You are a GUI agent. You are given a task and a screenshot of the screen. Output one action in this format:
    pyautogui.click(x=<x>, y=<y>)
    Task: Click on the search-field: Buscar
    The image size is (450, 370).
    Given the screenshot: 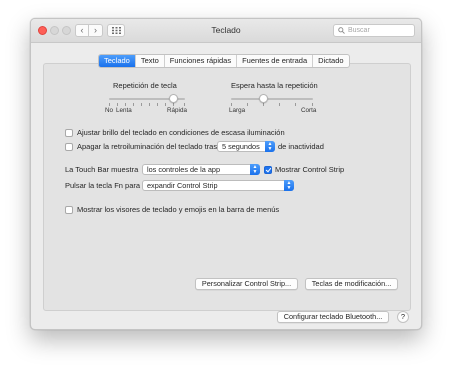 What is the action you would take?
    pyautogui.click(x=374, y=30)
    